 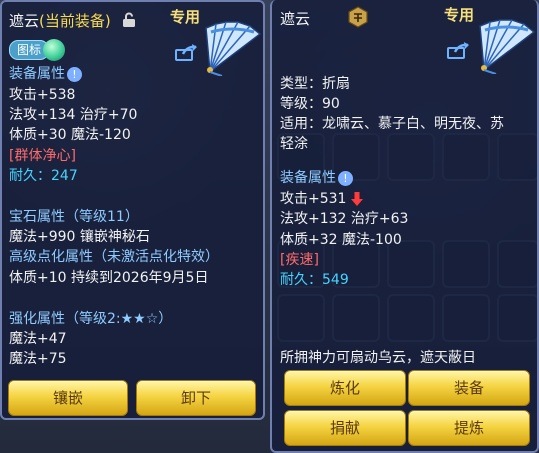 I want to click on attack-stat: 攻击+531, so click(x=321, y=198).